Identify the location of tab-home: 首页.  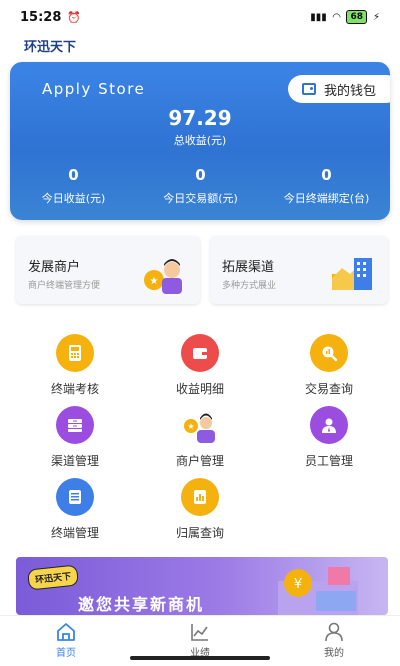
(66, 640).